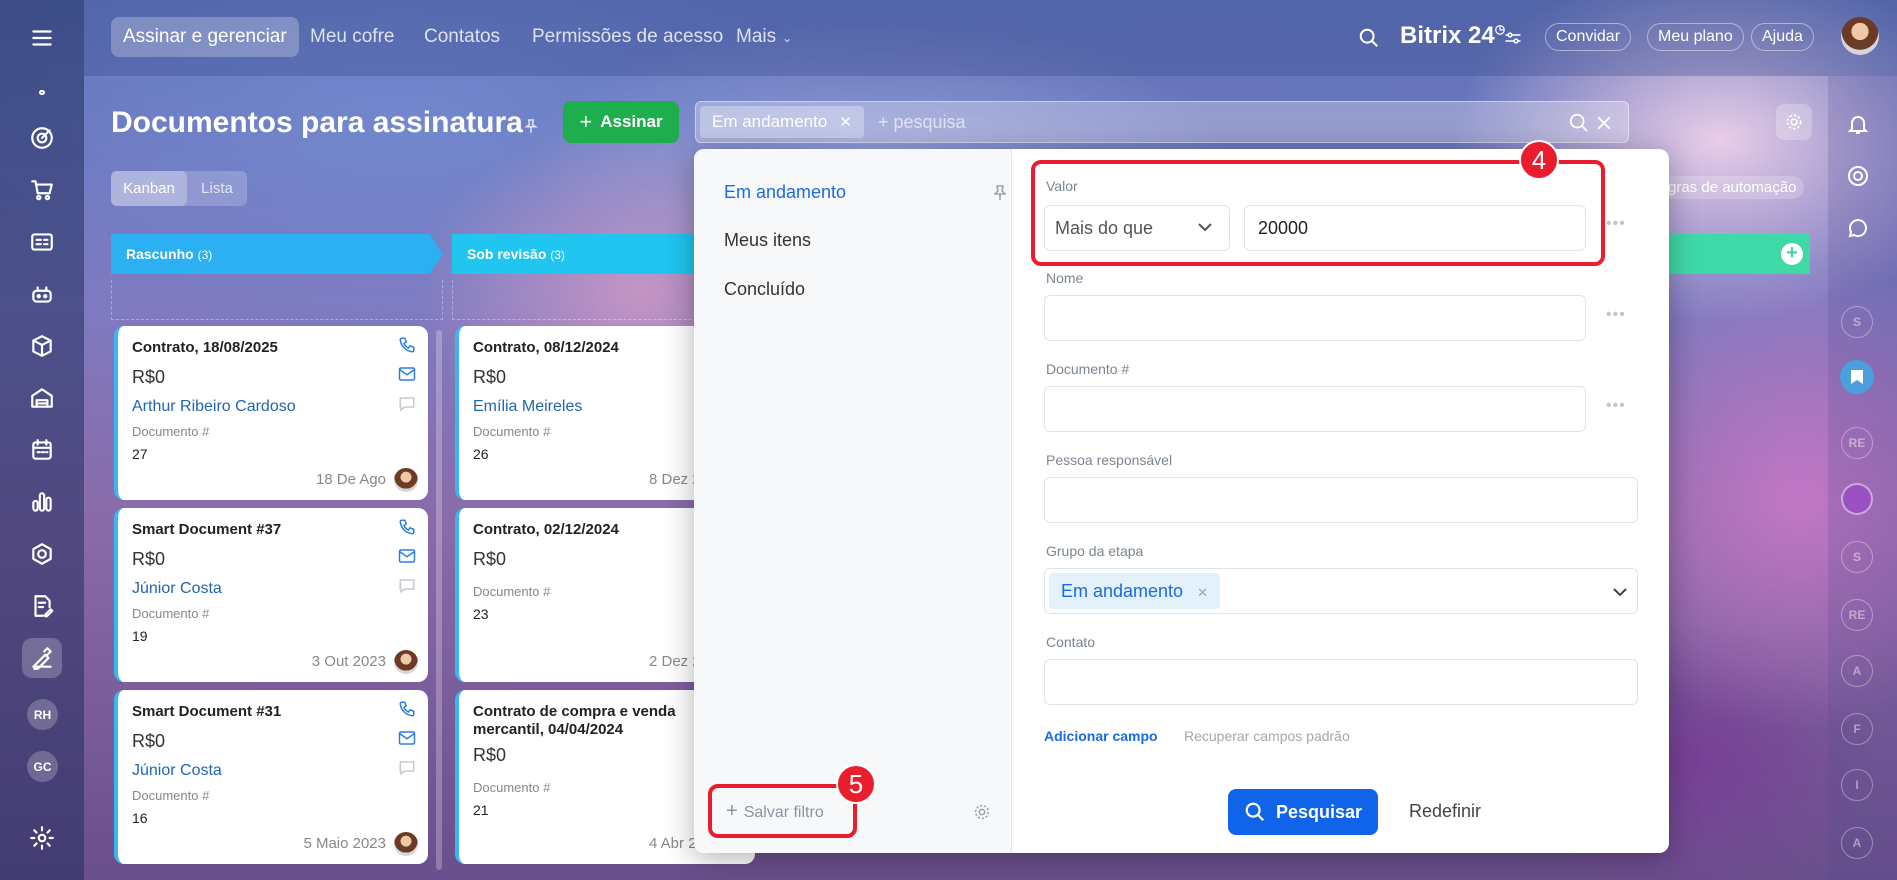  I want to click on kanban-view-button: Kanban, so click(149, 188).